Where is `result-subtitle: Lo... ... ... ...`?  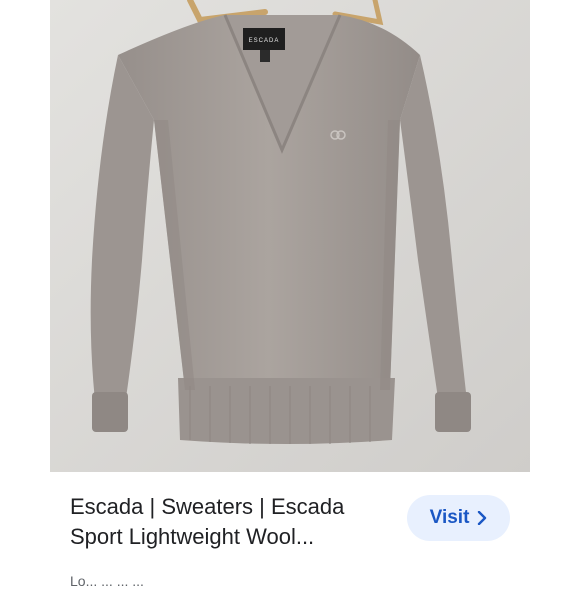 result-subtitle: Lo... ... ... ... is located at coordinates (107, 581).